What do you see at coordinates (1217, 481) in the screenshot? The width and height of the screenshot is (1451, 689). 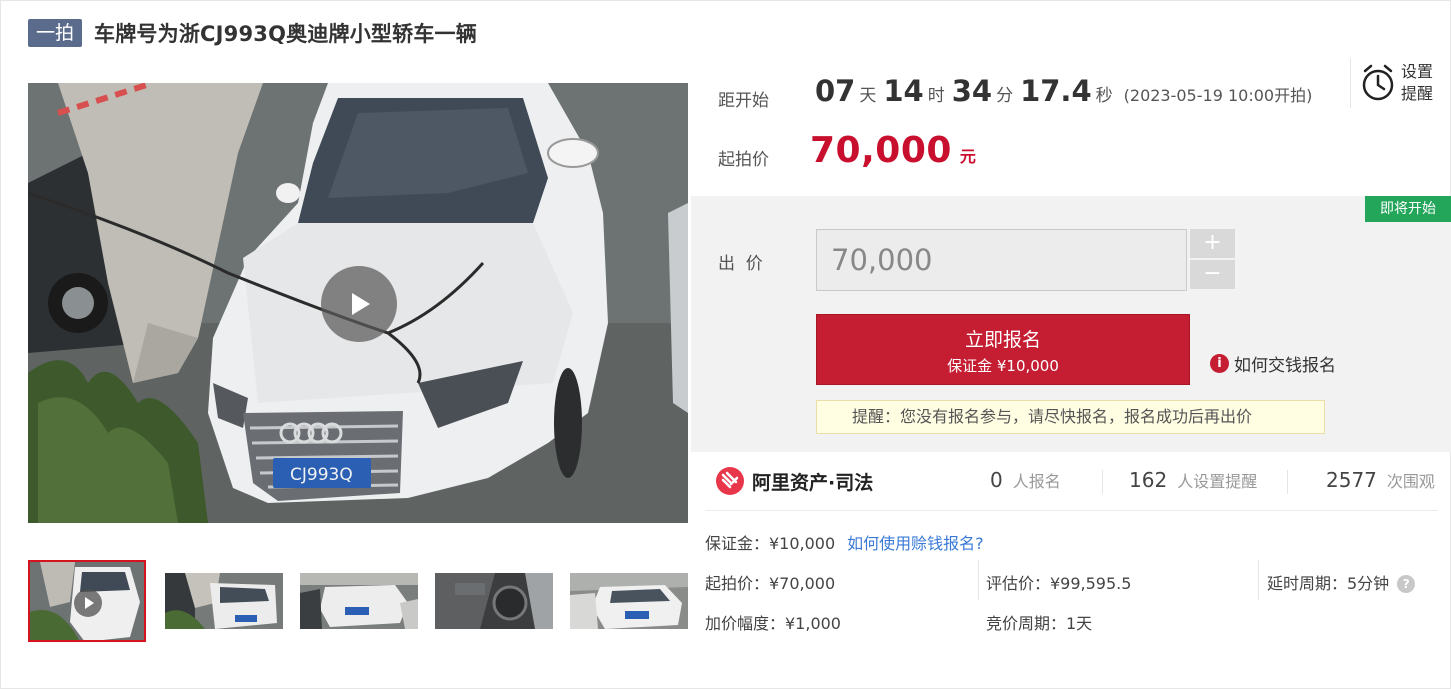 I see `reminder-count-label: 人设置提醒` at bounding box center [1217, 481].